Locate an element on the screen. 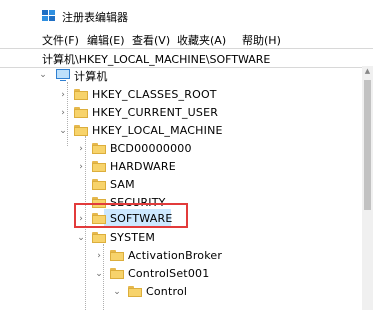 The image size is (373, 310). tree-item-label: BCD00000000 is located at coordinates (151, 148).